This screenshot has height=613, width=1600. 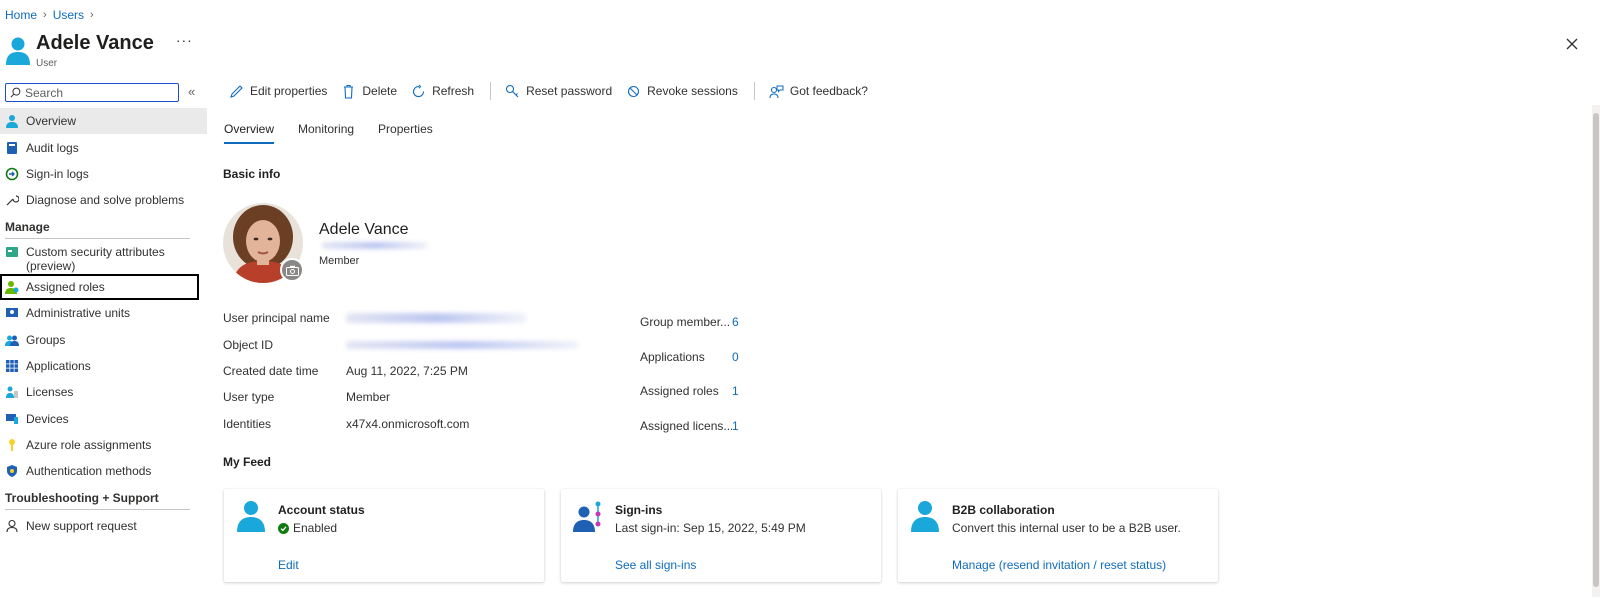 I want to click on close-icon, so click(x=1572, y=44).